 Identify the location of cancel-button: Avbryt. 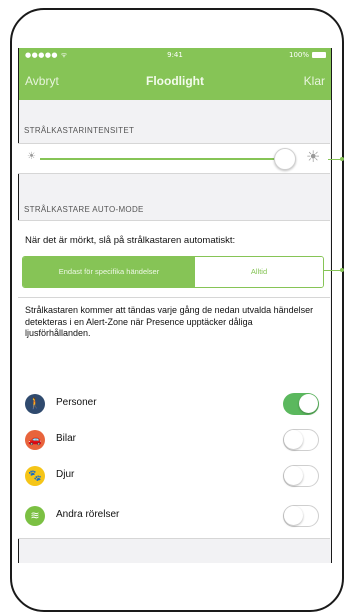
(42, 81).